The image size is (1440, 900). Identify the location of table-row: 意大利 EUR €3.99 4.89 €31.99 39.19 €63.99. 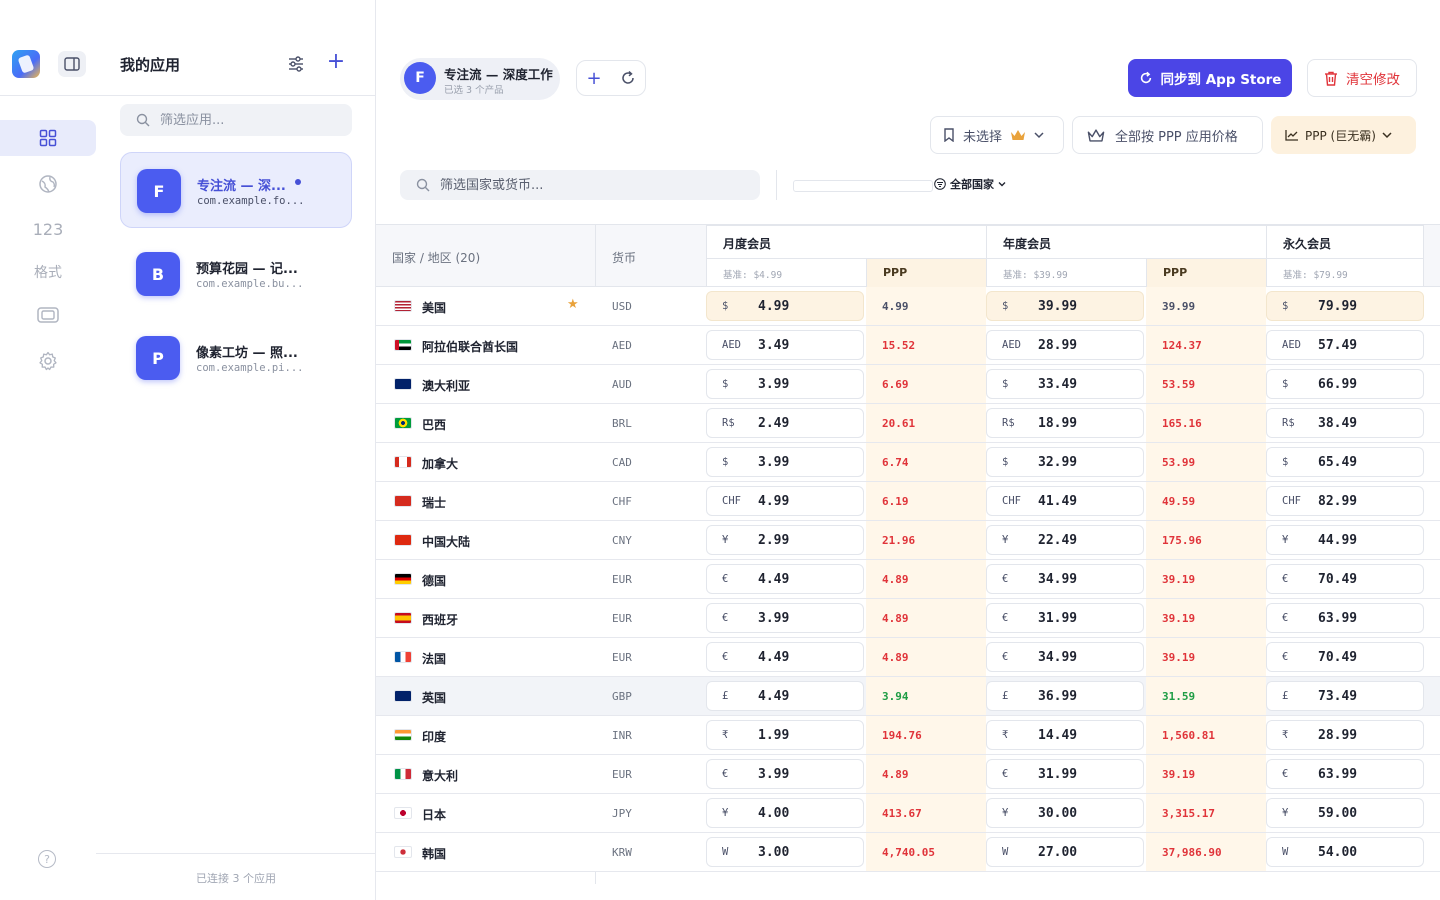
(908, 774).